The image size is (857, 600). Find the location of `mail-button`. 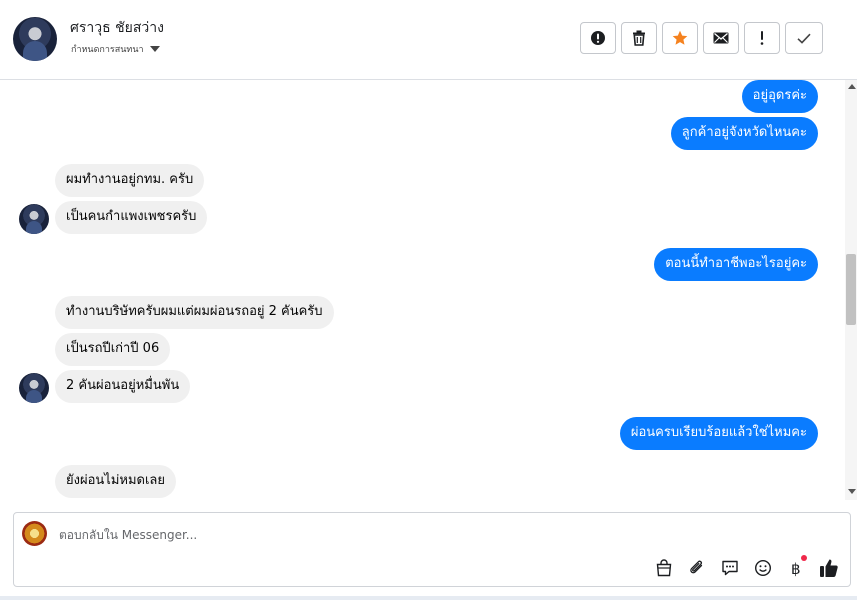

mail-button is located at coordinates (721, 38).